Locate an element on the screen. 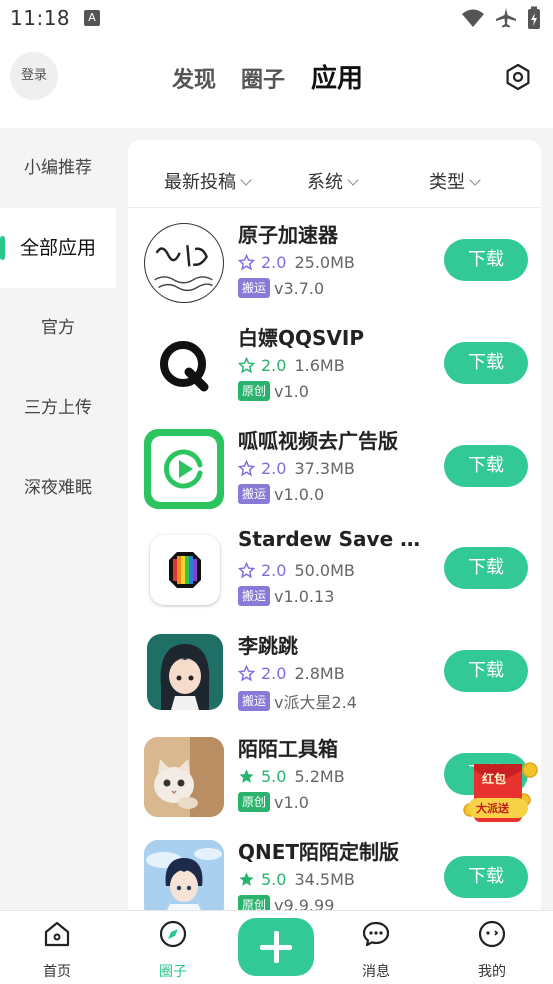 The image size is (553, 984). sidebar-item-all-apps: 全部应用 is located at coordinates (58, 248).